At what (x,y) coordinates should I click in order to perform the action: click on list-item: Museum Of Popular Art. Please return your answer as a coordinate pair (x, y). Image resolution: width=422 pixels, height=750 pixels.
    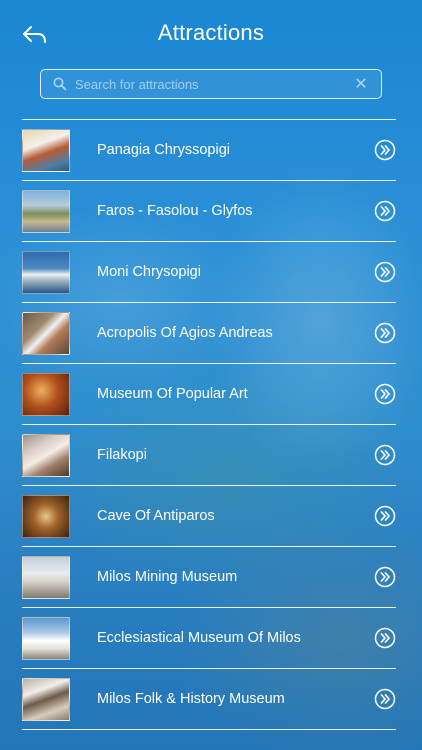
    Looking at the image, I should click on (209, 394).